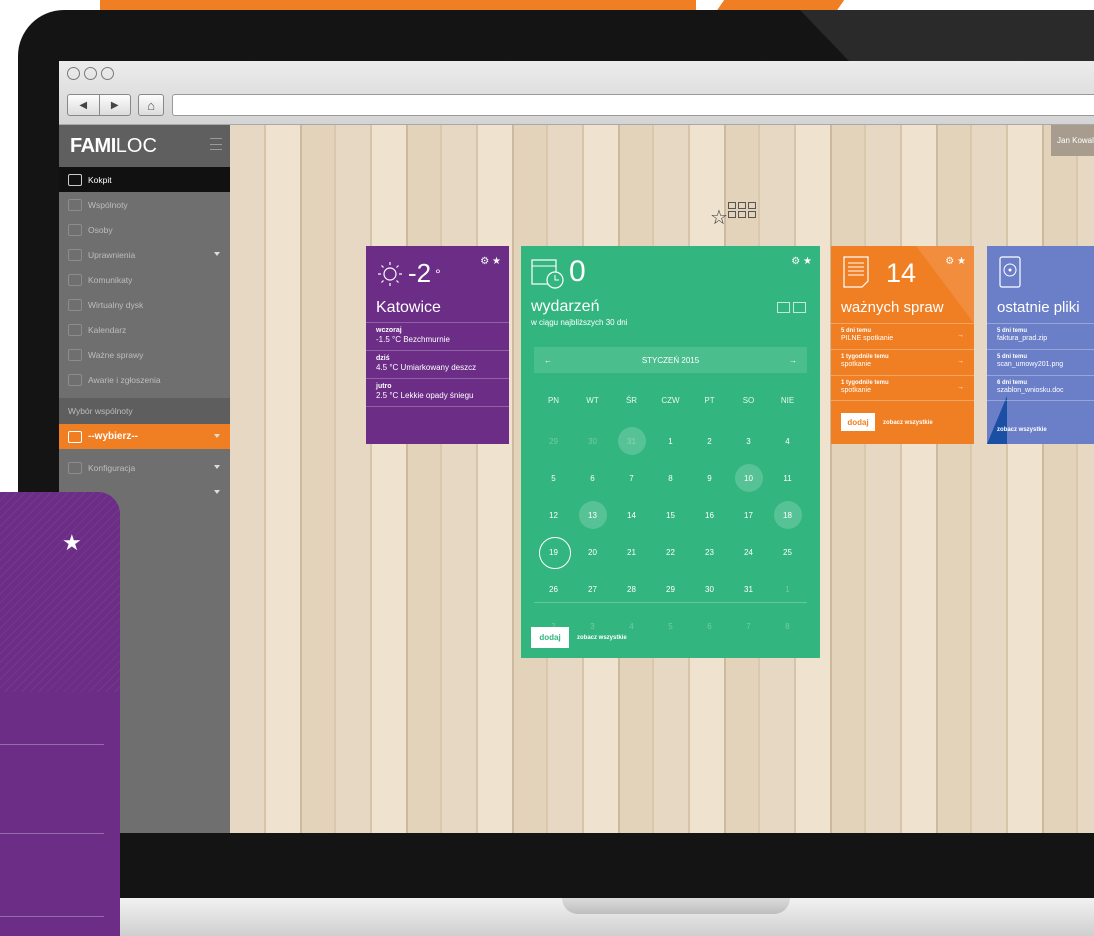  What do you see at coordinates (709, 400) in the screenshot?
I see `weekday-label: PT` at bounding box center [709, 400].